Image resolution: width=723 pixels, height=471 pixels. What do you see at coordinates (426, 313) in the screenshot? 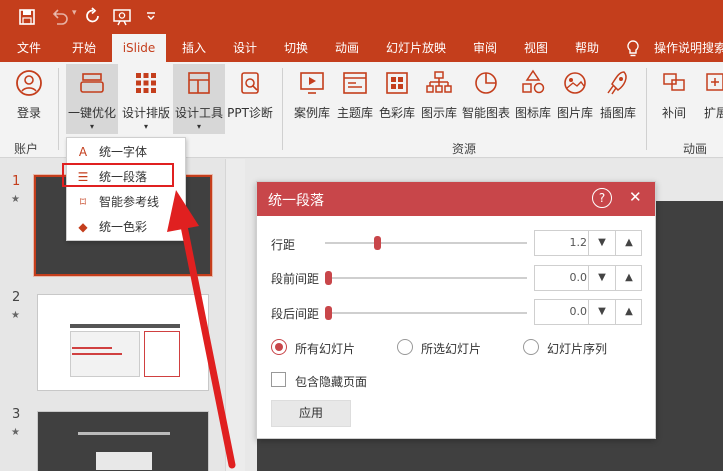
I see `space-after-slider` at bounding box center [426, 313].